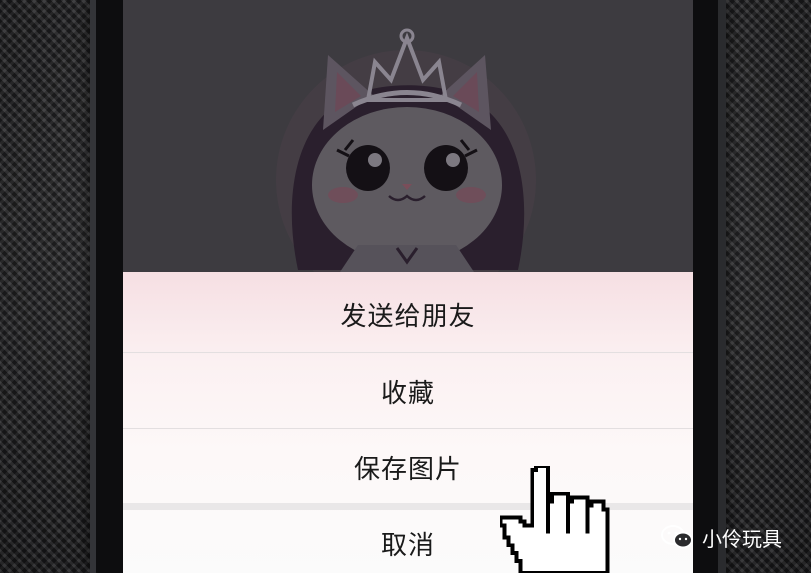 The height and width of the screenshot is (573, 811). What do you see at coordinates (677, 537) in the screenshot?
I see `wechat-logo-icon` at bounding box center [677, 537].